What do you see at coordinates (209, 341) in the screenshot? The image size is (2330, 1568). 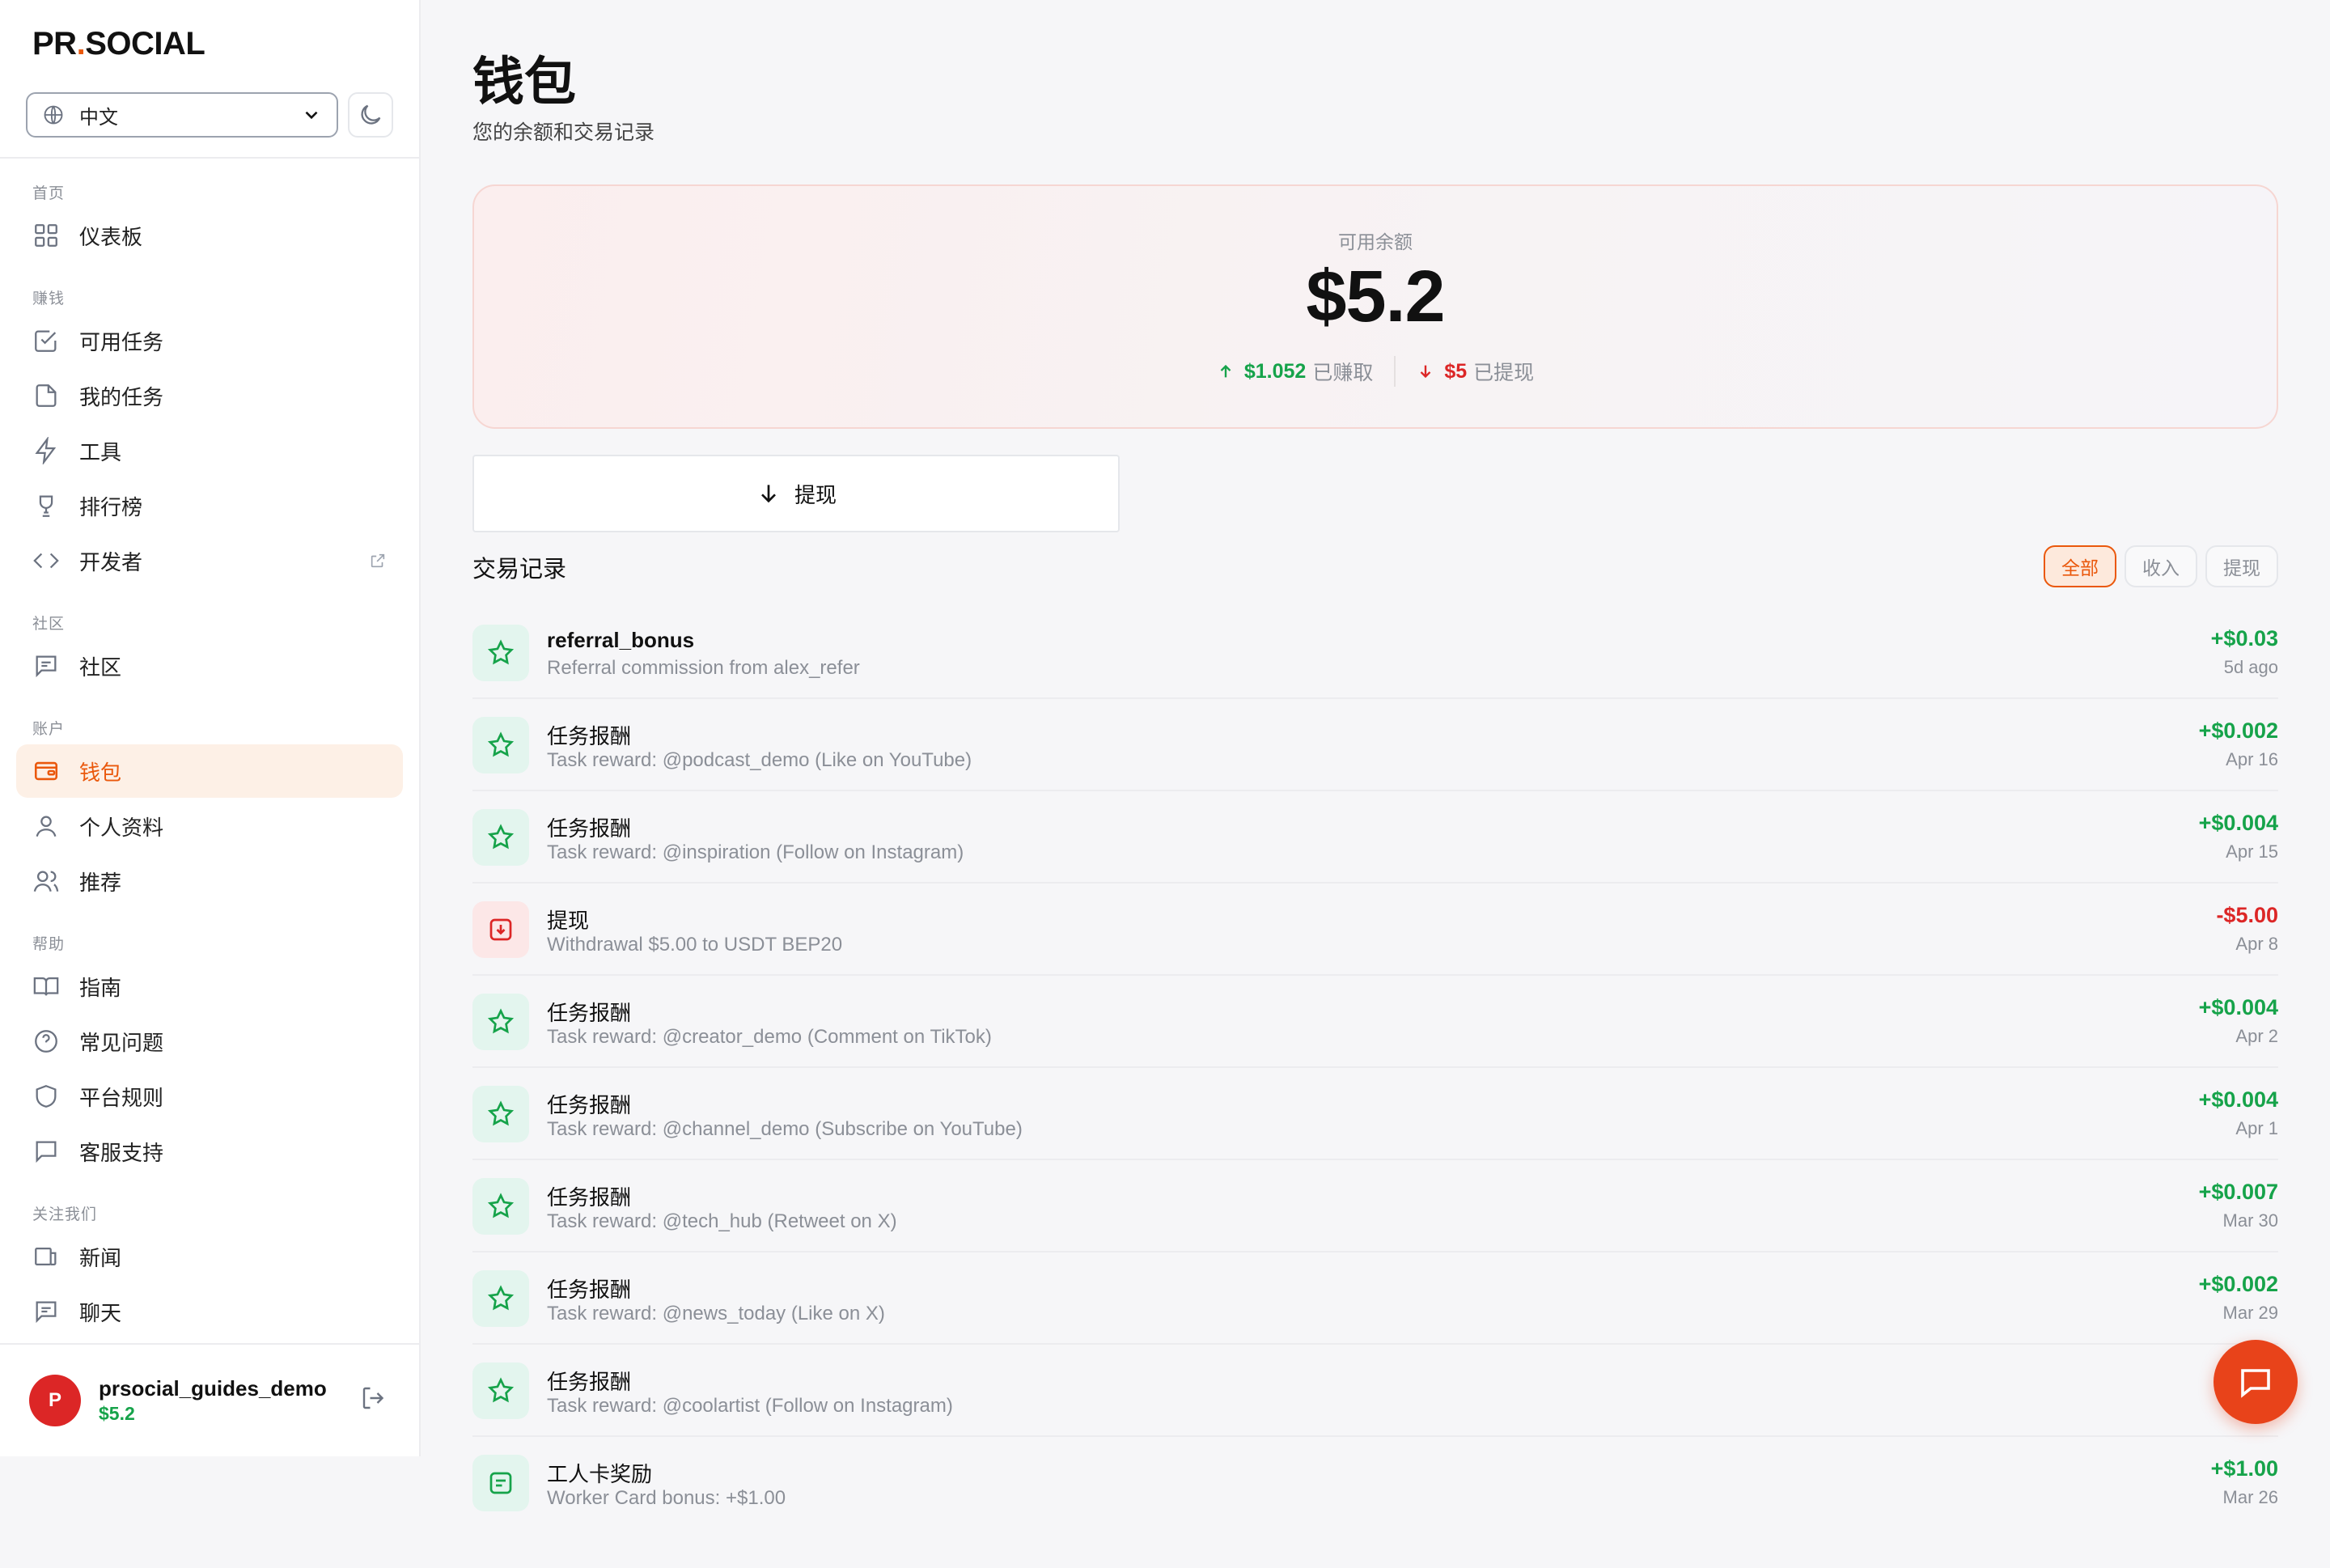 I see `sidebar-item-available-tasks: 可用任务` at bounding box center [209, 341].